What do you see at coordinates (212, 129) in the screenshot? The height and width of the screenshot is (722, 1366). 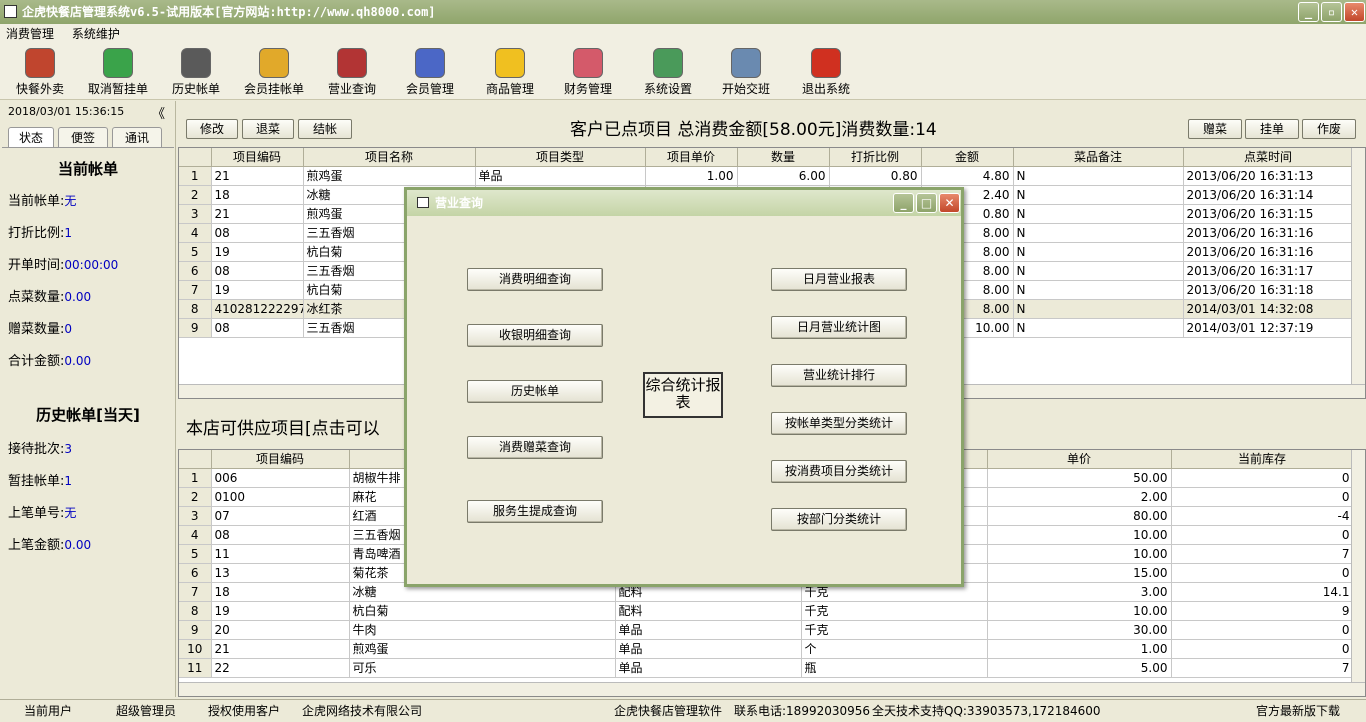 I see `modify-button: 修改` at bounding box center [212, 129].